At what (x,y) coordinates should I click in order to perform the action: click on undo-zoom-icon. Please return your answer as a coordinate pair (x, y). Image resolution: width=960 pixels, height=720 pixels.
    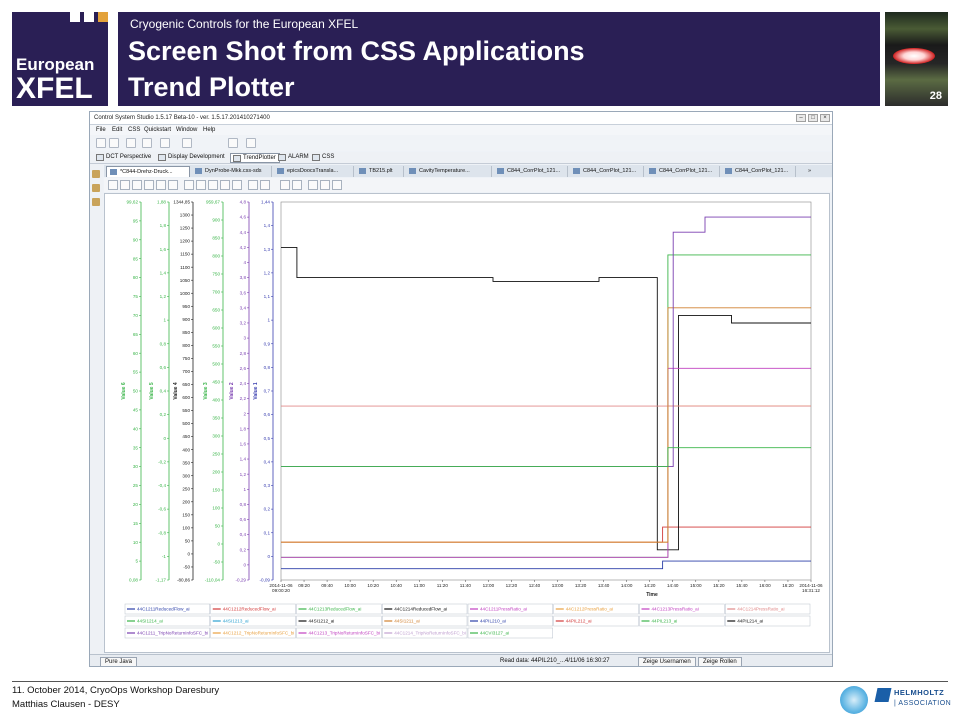
    Looking at the image, I should click on (253, 185).